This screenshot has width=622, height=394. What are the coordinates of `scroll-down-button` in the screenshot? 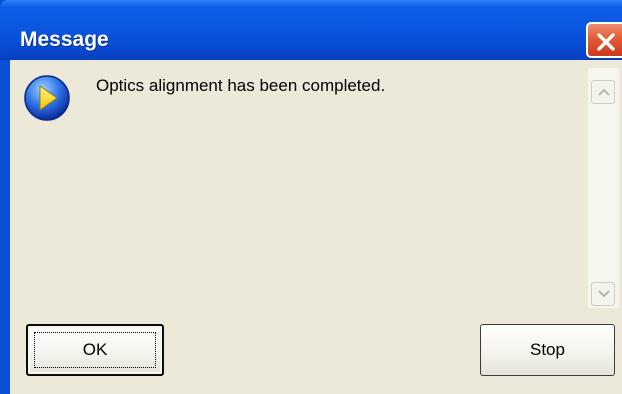 It's located at (603, 294).